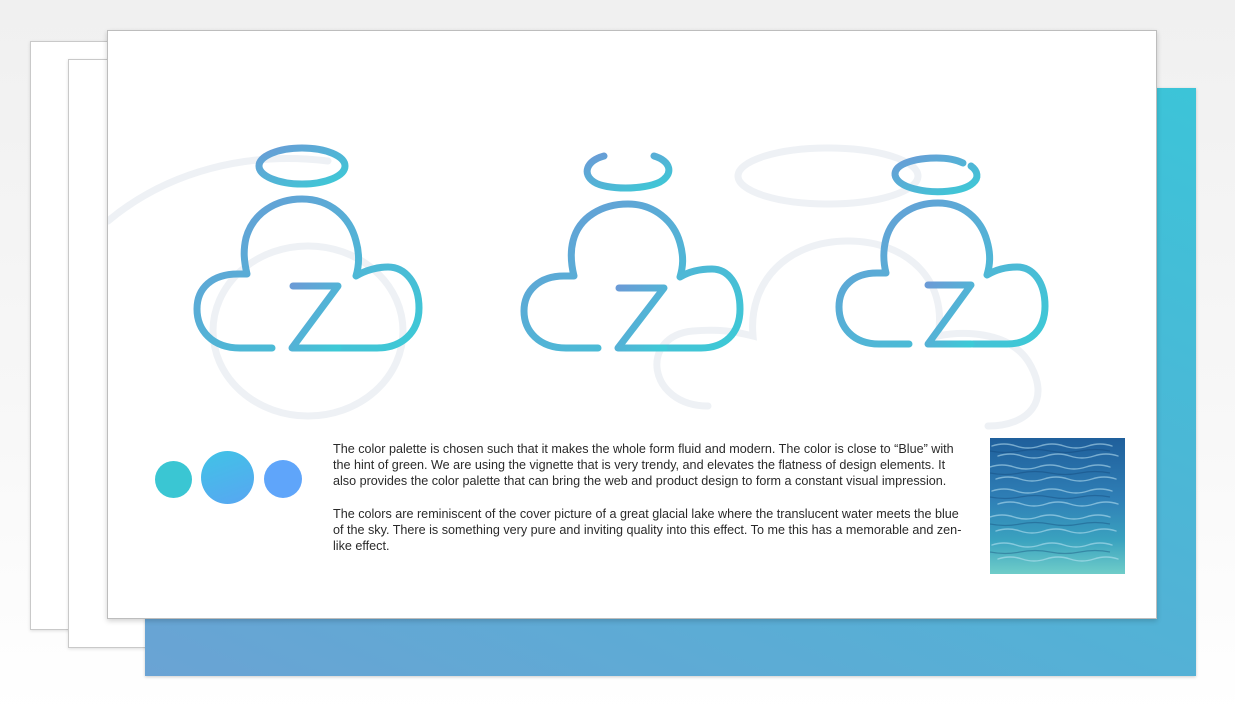 Image resolution: width=1235 pixels, height=715 pixels. I want to click on logo-open-halo, so click(632, 252).